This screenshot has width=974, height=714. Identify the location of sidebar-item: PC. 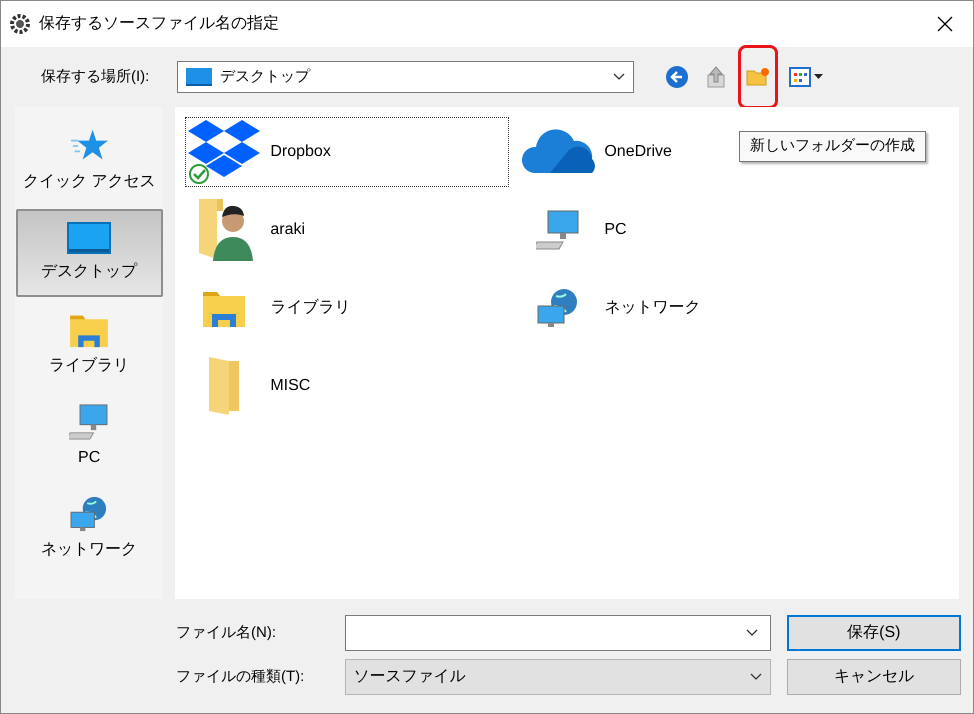
(89, 437).